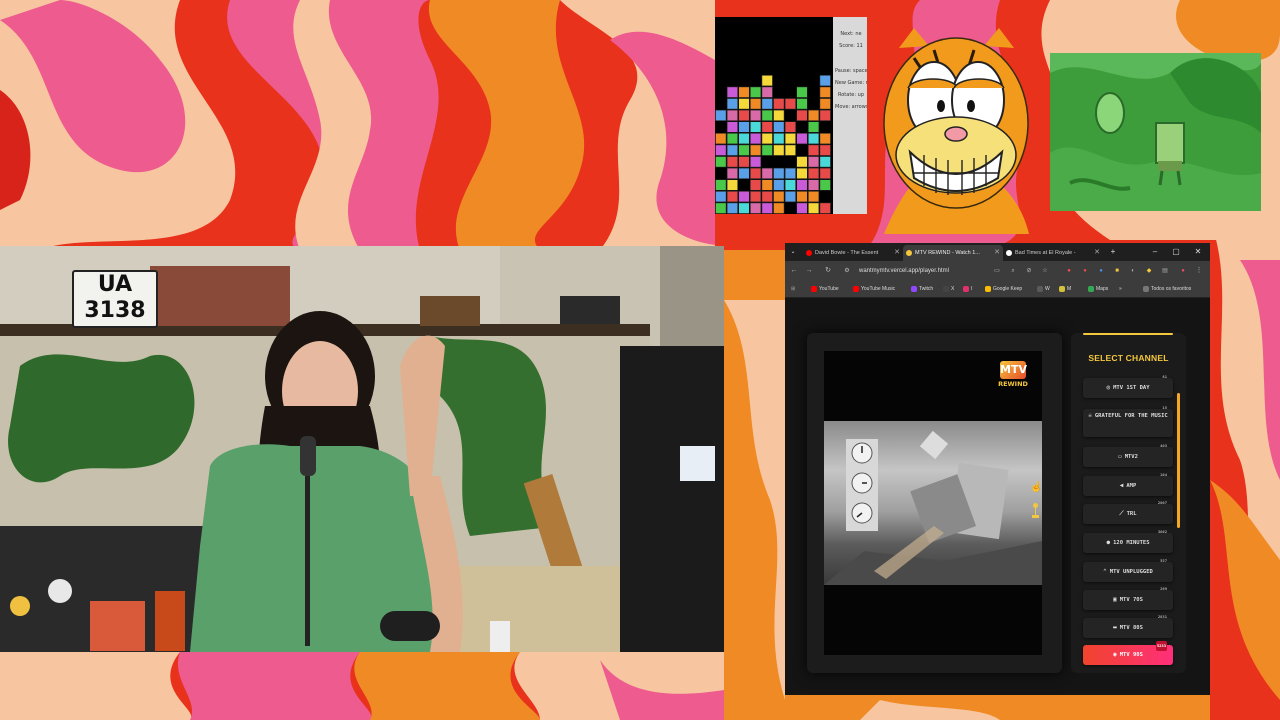 The height and width of the screenshot is (720, 1280). Describe the element at coordinates (825, 289) in the screenshot. I see `bookmark-youtube: YouTube` at that location.